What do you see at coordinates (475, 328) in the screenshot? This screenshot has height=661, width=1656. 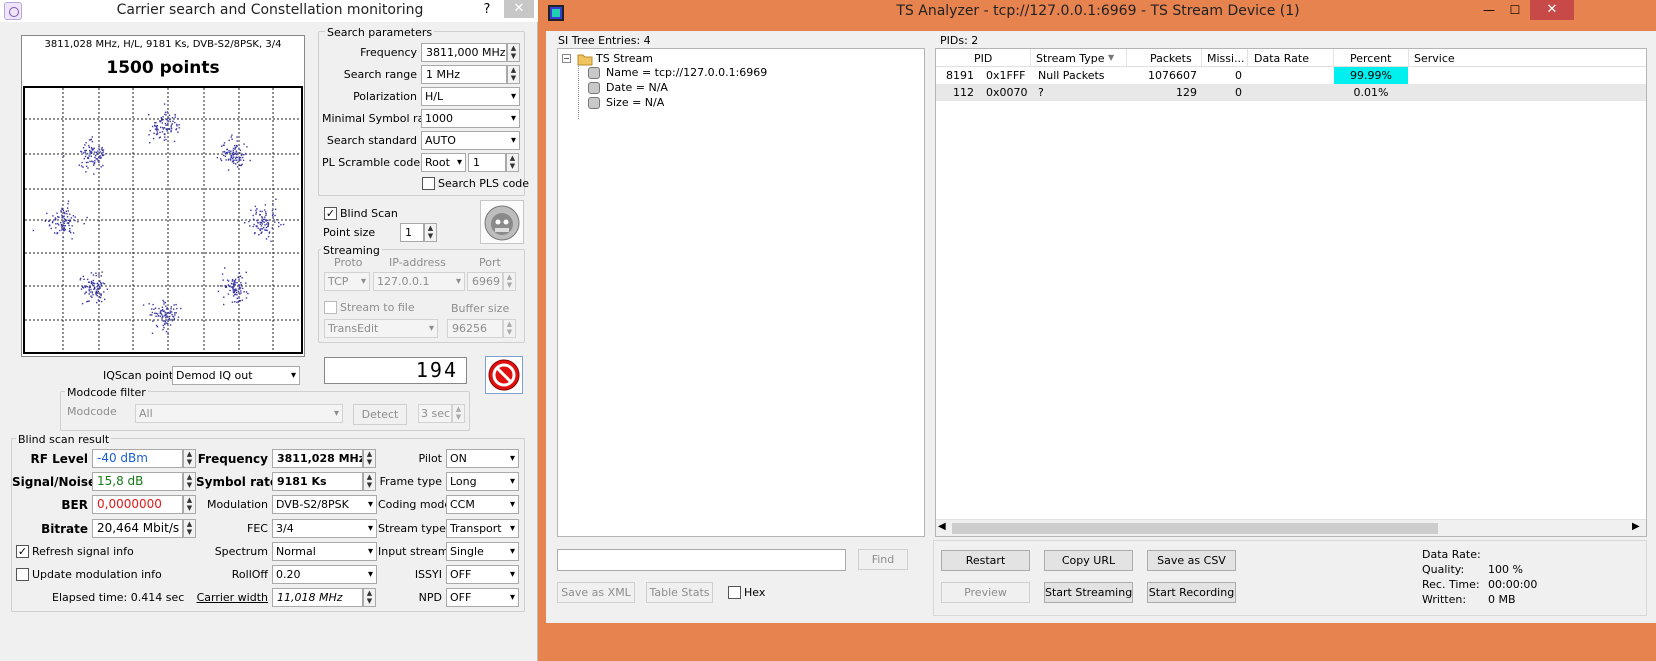 I see `buffer-size-input: 96256` at bounding box center [475, 328].